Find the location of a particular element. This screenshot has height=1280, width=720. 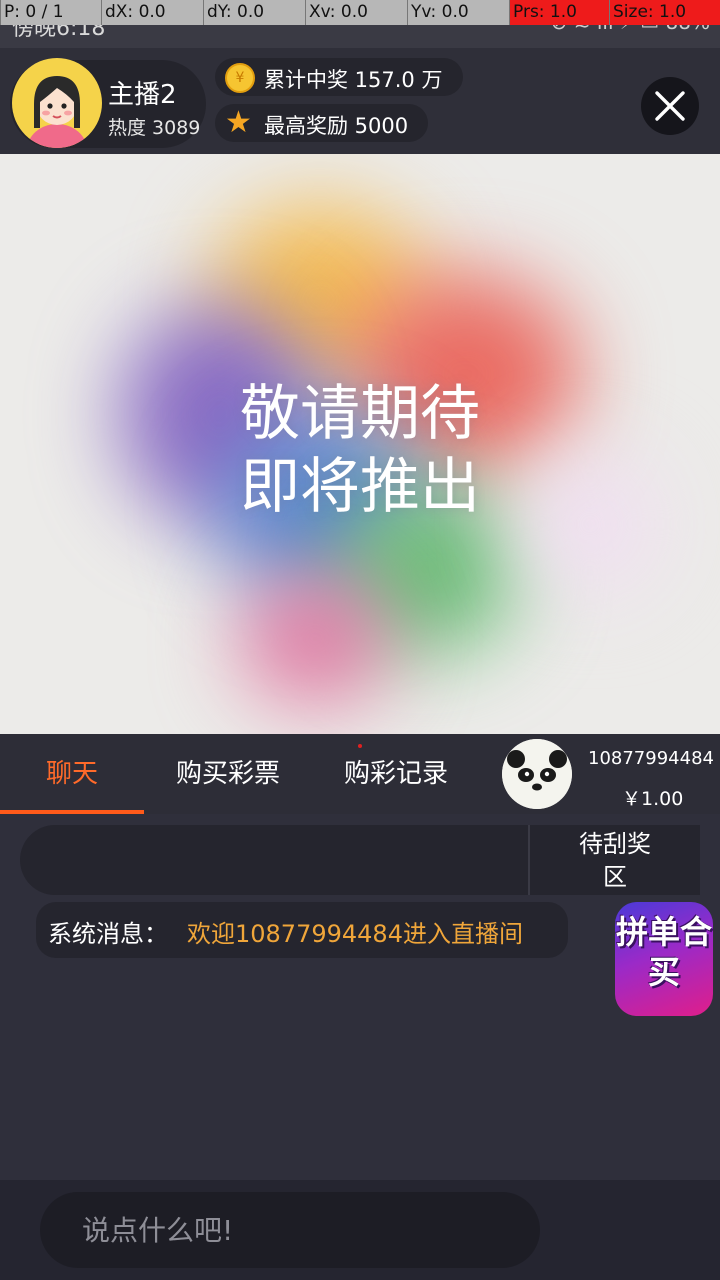

host-name: 主播2 is located at coordinates (142, 95).